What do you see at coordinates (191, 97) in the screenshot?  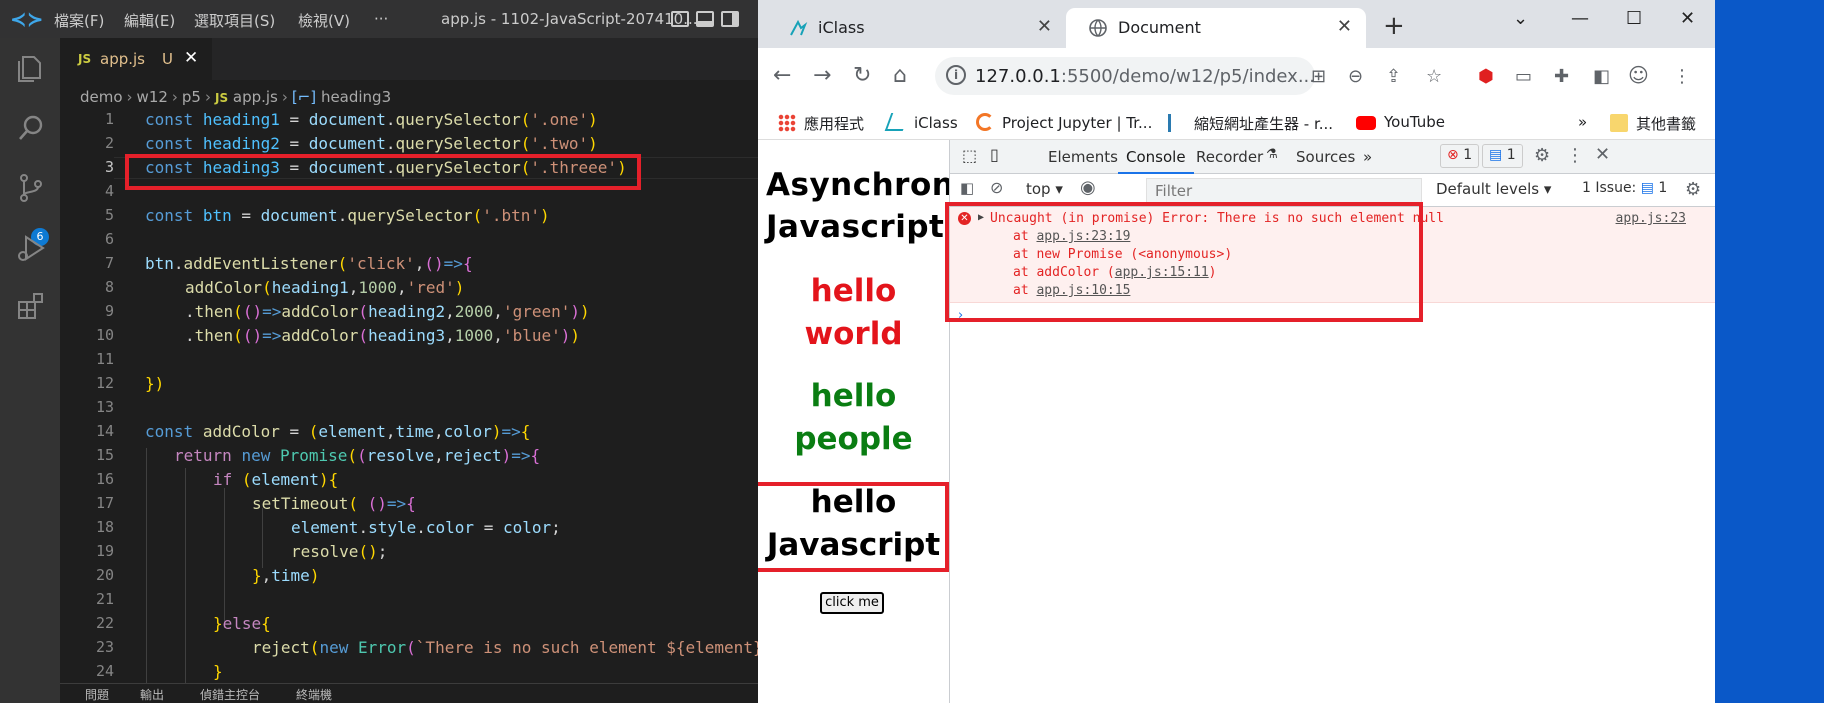 I see `breadcrumb-p5: p5` at bounding box center [191, 97].